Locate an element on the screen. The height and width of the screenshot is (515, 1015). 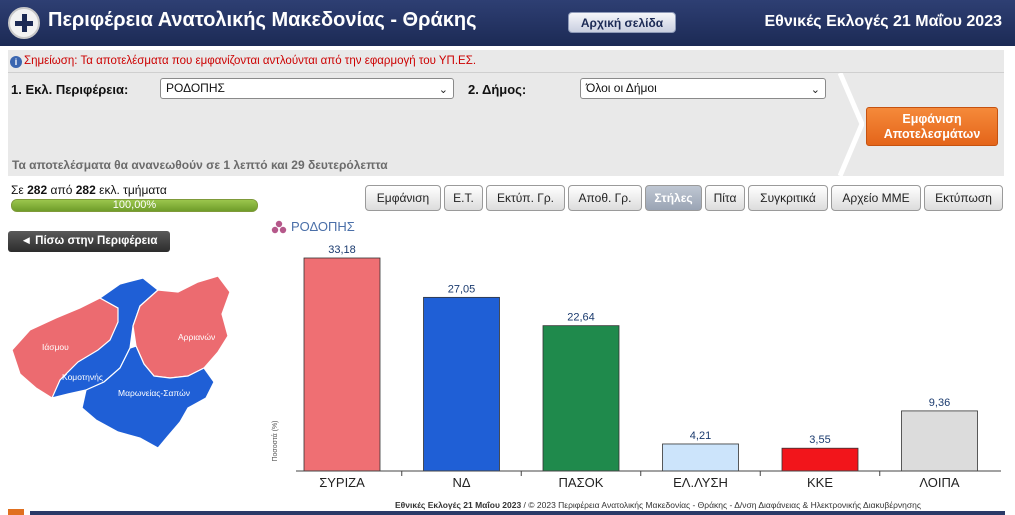
show-results-button: Εμφάνιση Αποτελεσμάτων is located at coordinates (932, 126).